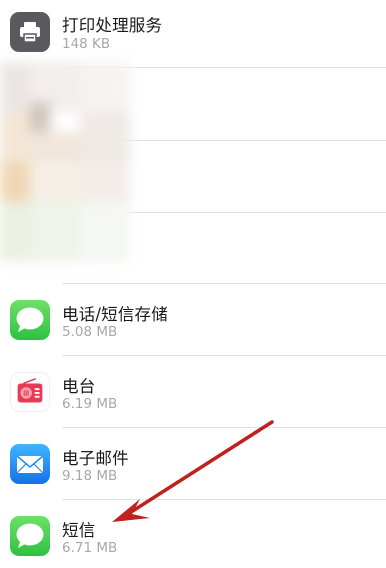  What do you see at coordinates (193, 323) in the screenshot?
I see `app-row-telephony-storage: 电话/短信存储 5.08 MB` at bounding box center [193, 323].